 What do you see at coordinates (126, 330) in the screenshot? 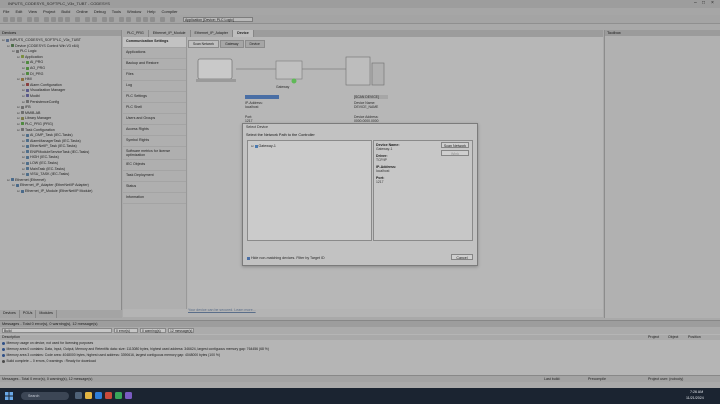
I see `errors-filter: 0 error(s)` at bounding box center [126, 330].